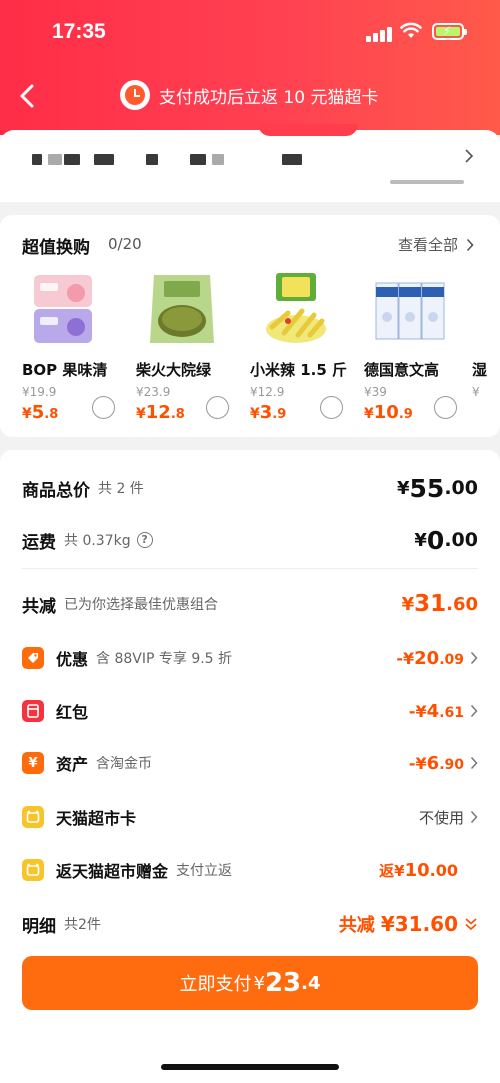 Image resolution: width=500 pixels, height=1083 pixels. What do you see at coordinates (311, 983) in the screenshot?
I see `pay-amount-dec: .4` at bounding box center [311, 983].